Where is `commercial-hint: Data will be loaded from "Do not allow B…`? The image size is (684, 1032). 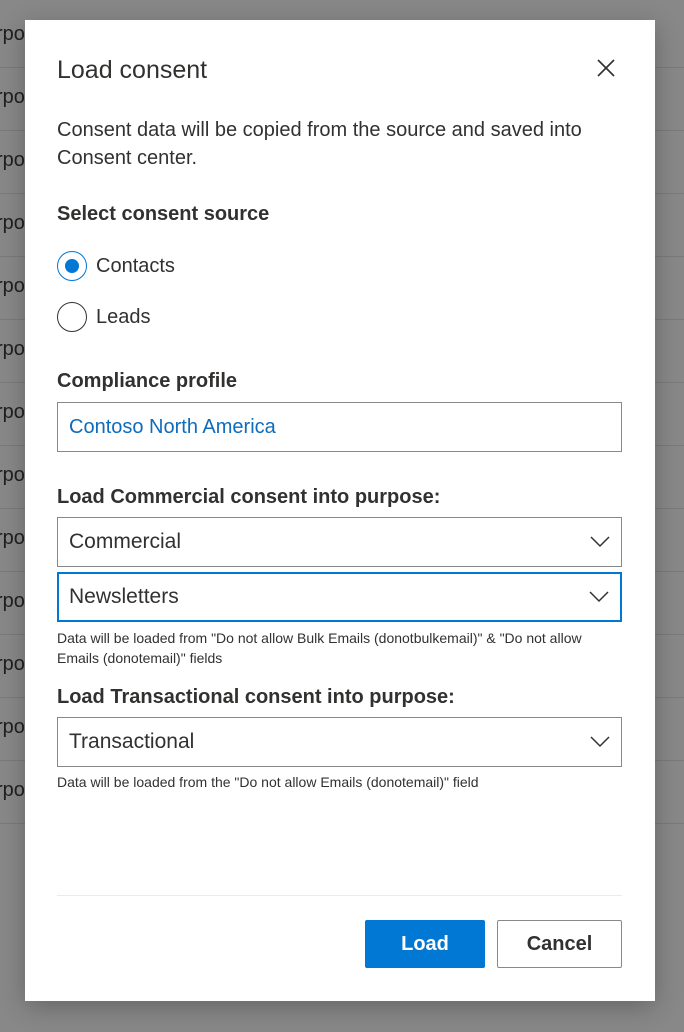 commercial-hint: Data will be loaded from "Do not allow B… is located at coordinates (319, 648).